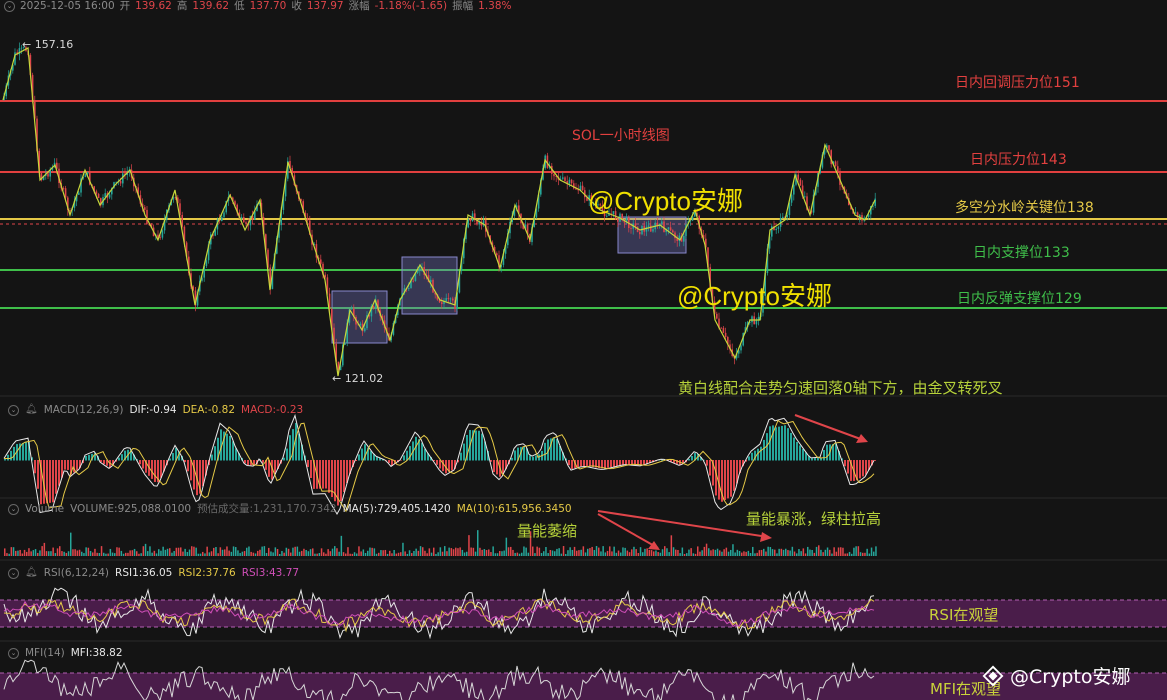  I want to click on logo-icon, so click(993, 675).